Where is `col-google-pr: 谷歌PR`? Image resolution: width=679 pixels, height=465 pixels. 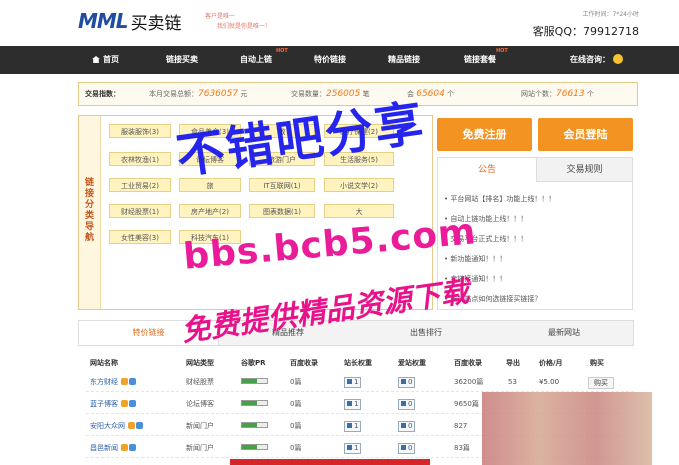 col-google-pr: 谷歌PR is located at coordinates (253, 363).